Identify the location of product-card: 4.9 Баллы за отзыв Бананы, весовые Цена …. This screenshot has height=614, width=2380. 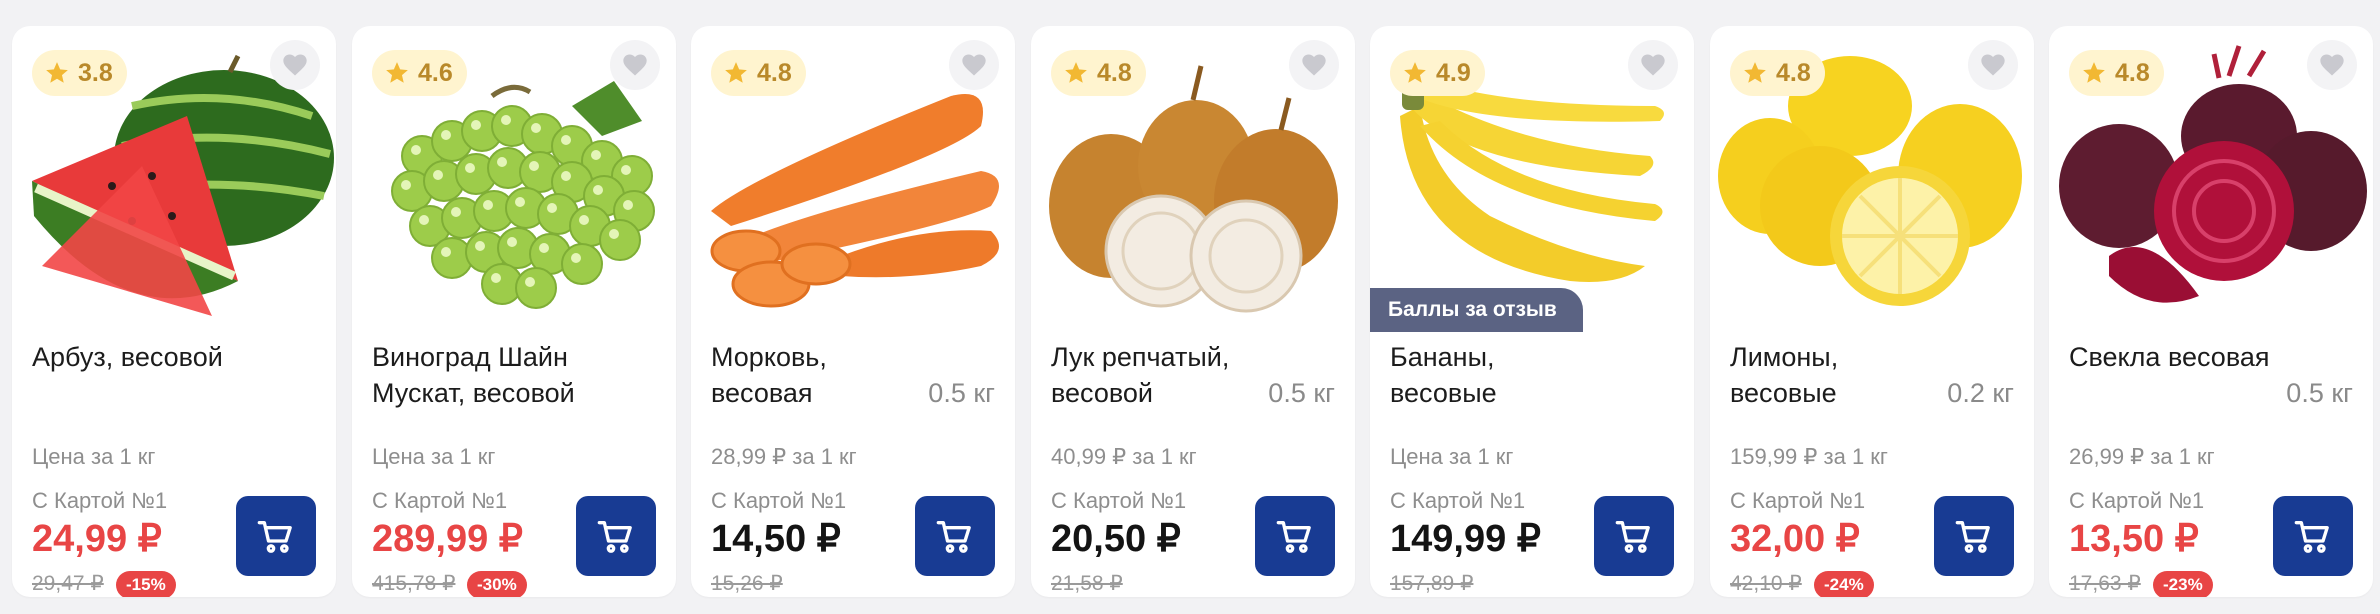
(1532, 311).